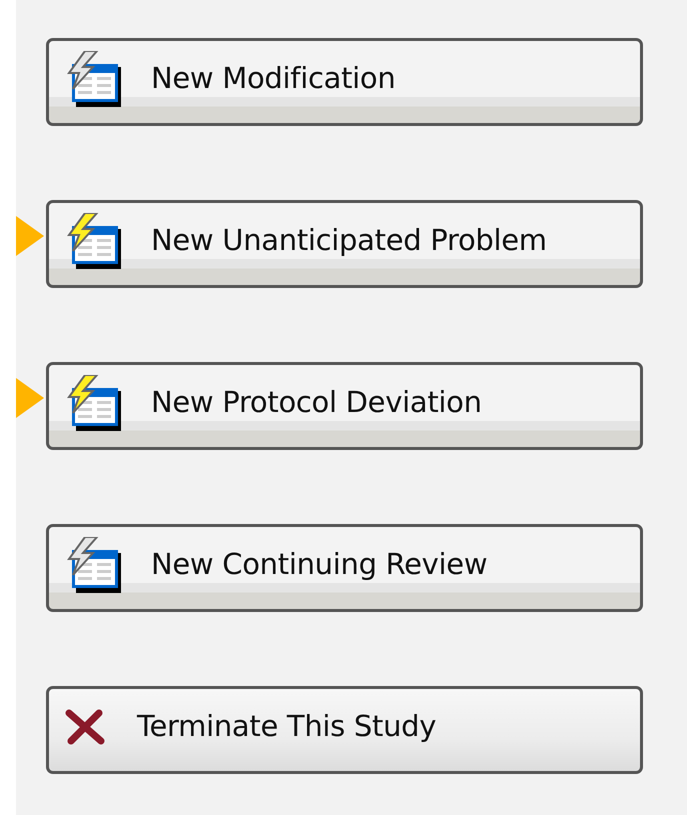 The image size is (687, 815). I want to click on new-item-button: New Protocol Deviation, so click(344, 406).